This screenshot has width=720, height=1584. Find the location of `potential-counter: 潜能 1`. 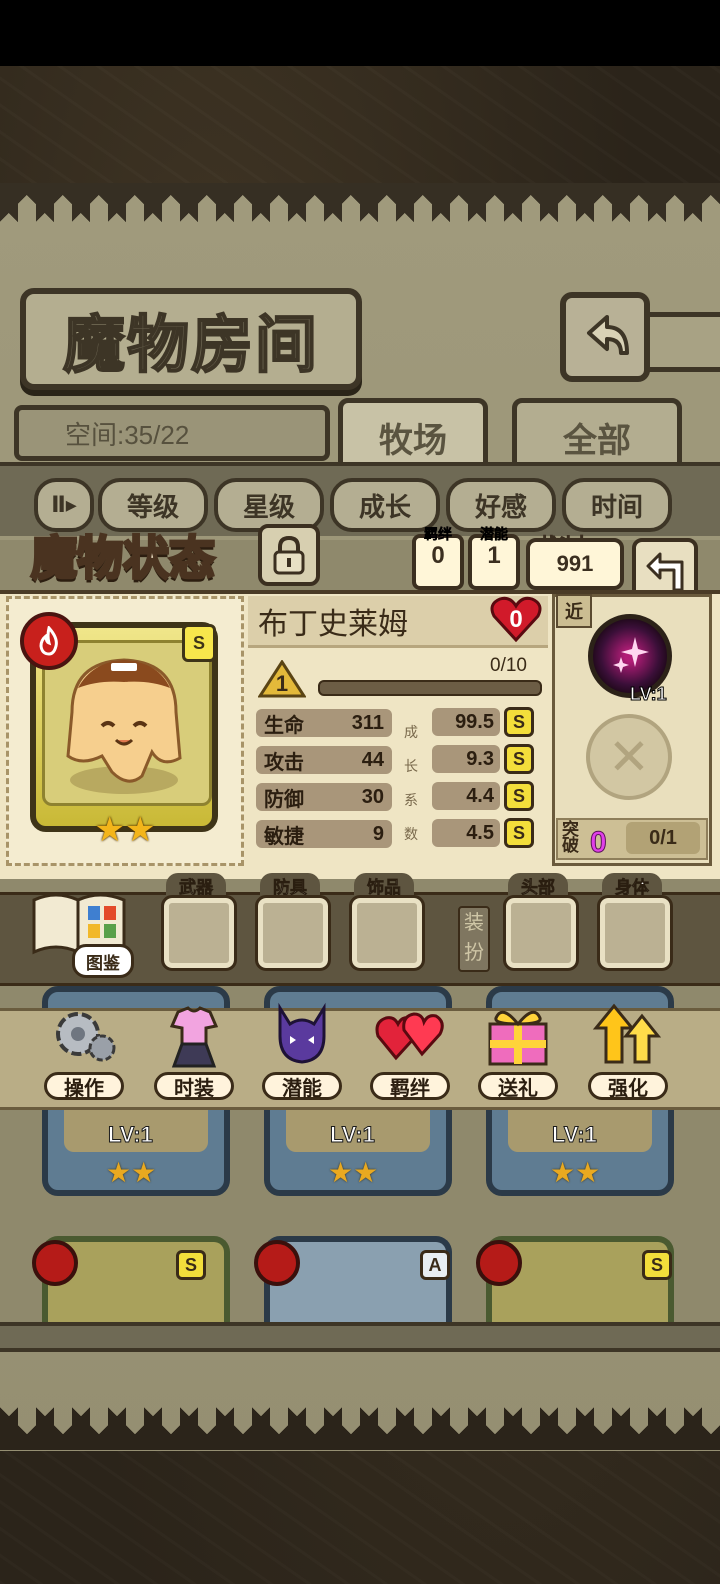

potential-counter: 潜能 1 is located at coordinates (494, 558).